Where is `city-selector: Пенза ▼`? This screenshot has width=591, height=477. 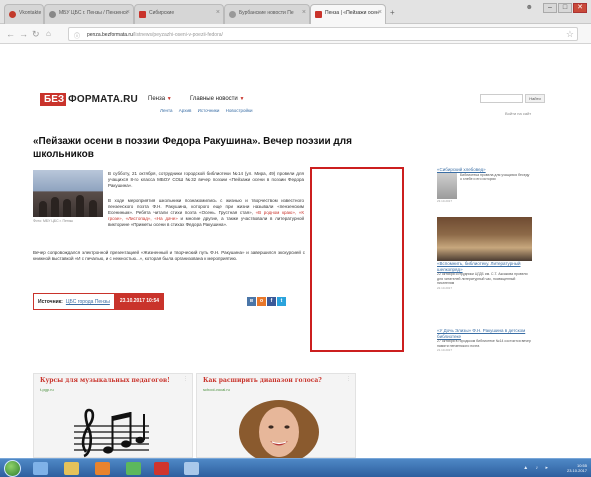
city-selector: Пенза ▼ is located at coordinates (160, 99).